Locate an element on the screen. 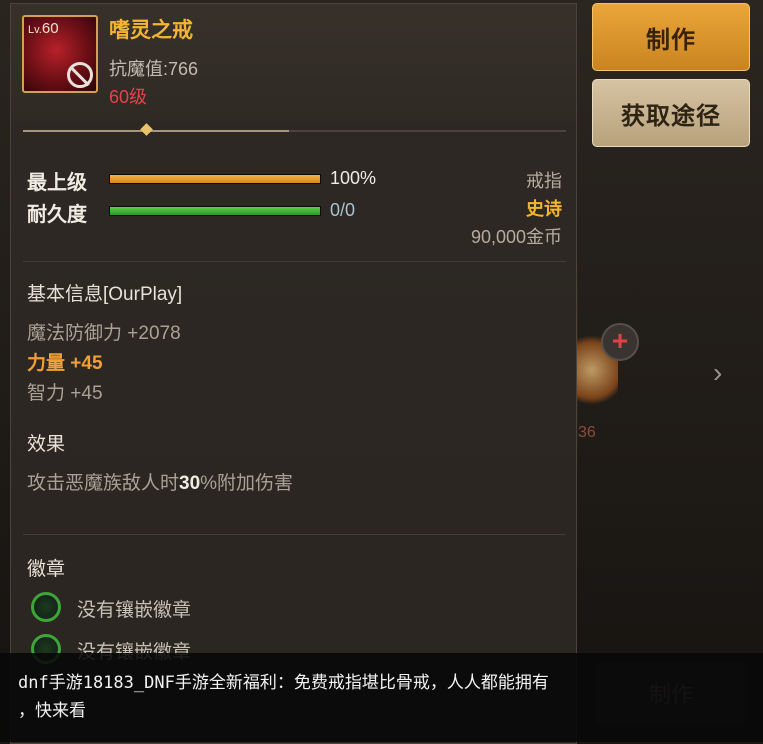  item-rarity: 史诗 is located at coordinates (544, 209).